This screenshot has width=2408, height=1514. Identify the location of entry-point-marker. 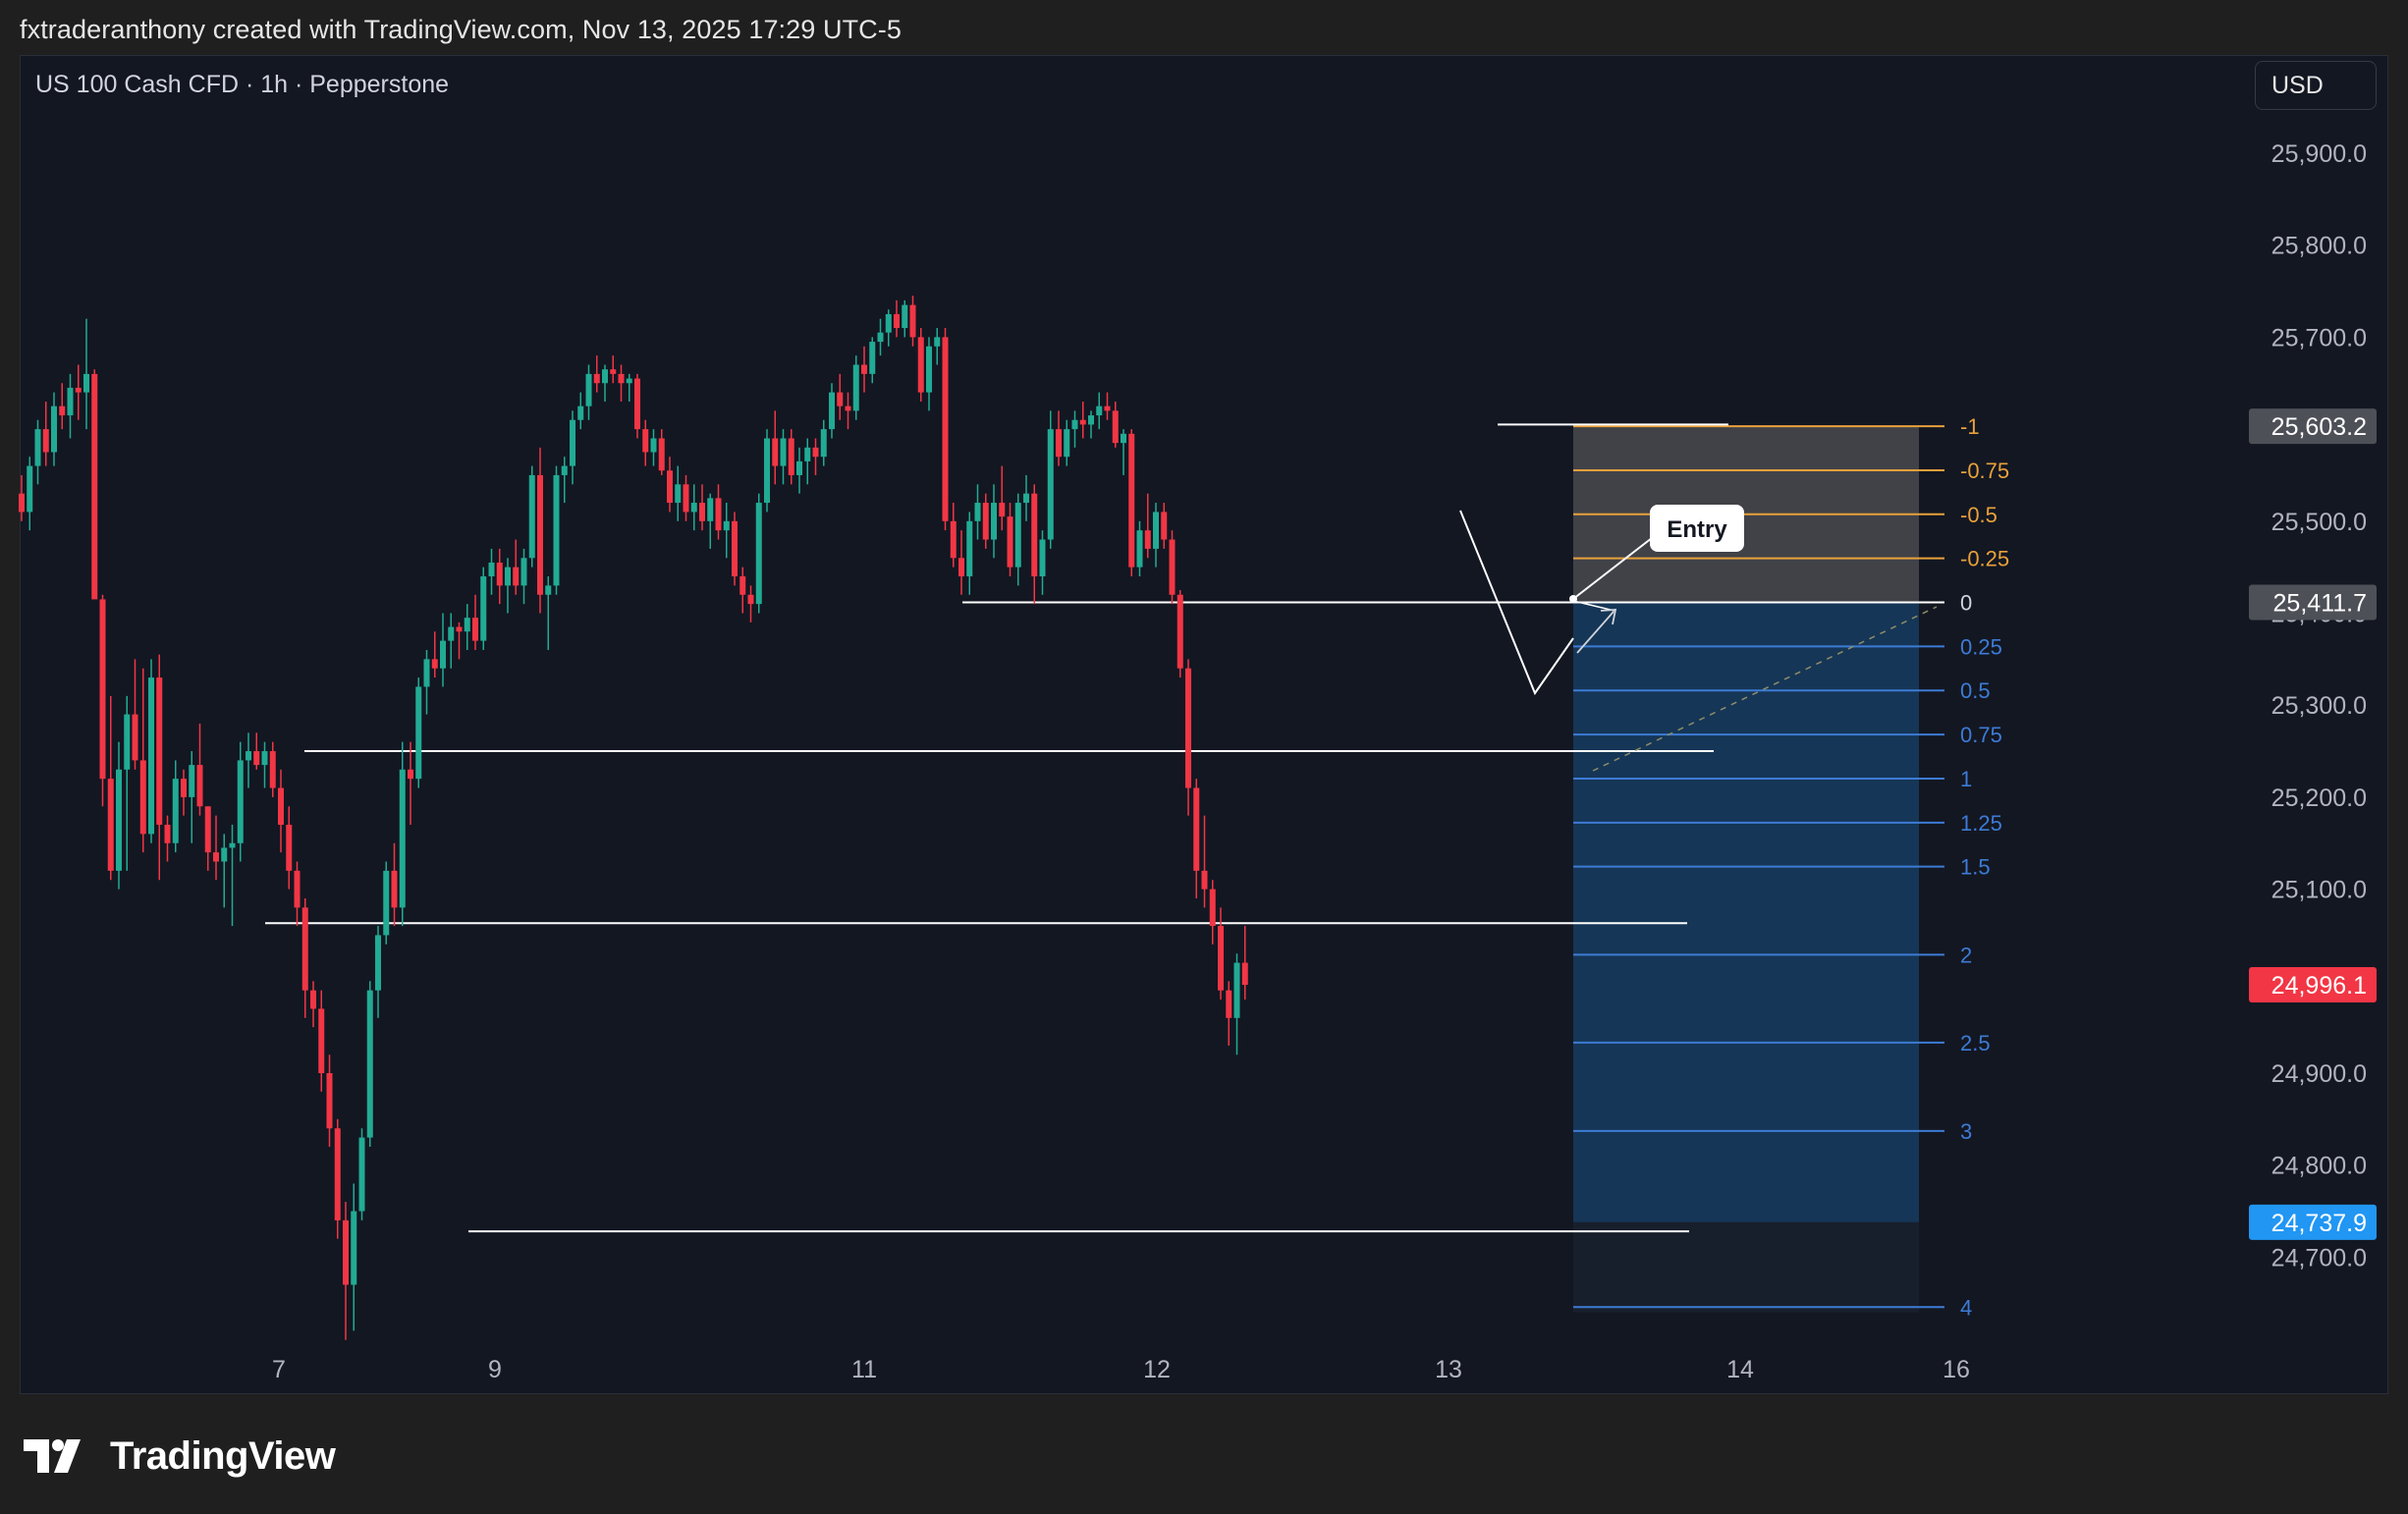
(1573, 599).